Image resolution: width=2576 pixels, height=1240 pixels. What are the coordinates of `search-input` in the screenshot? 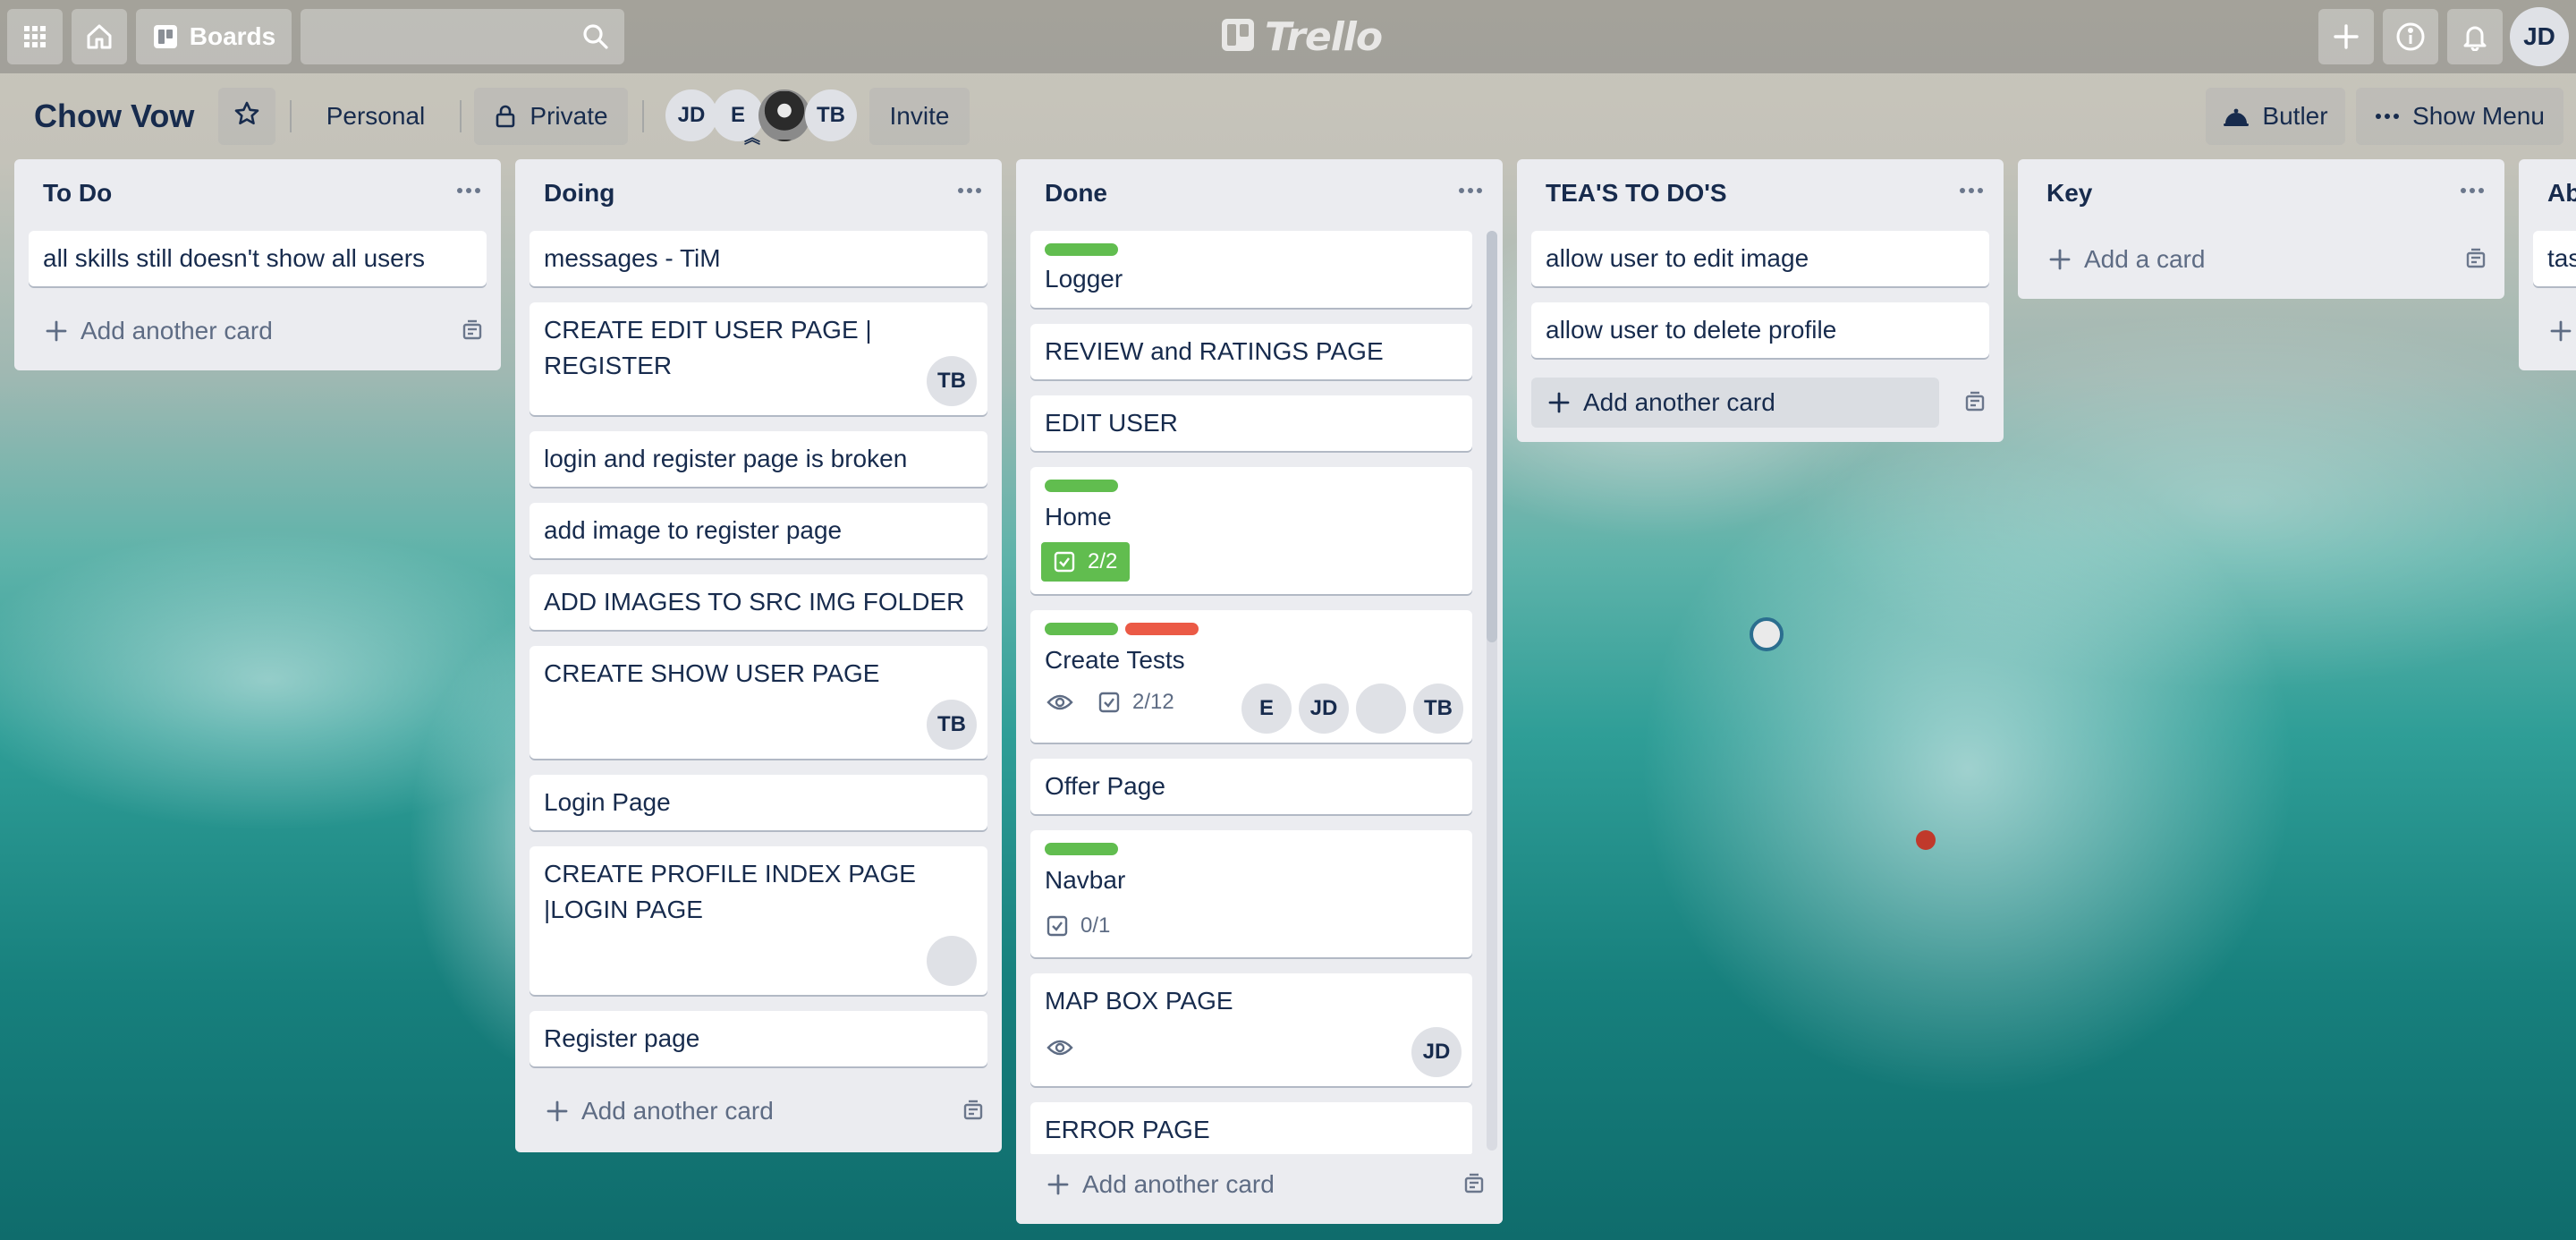 It's located at (444, 37).